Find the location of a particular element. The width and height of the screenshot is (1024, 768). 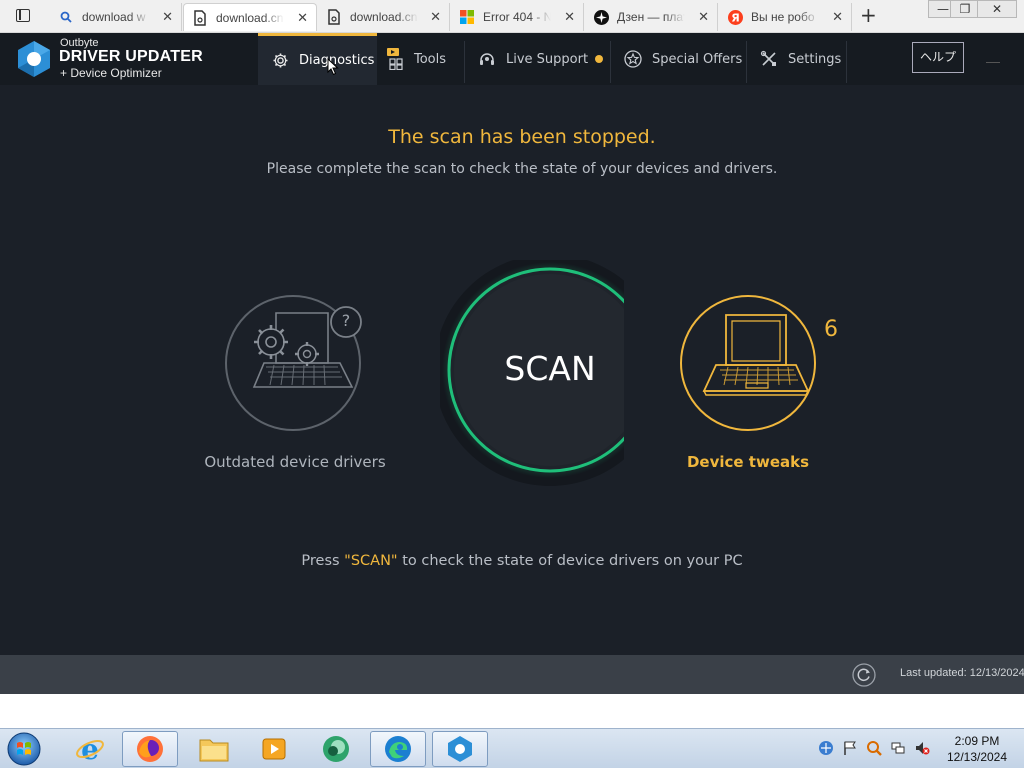

notification-dot is located at coordinates (599, 59).